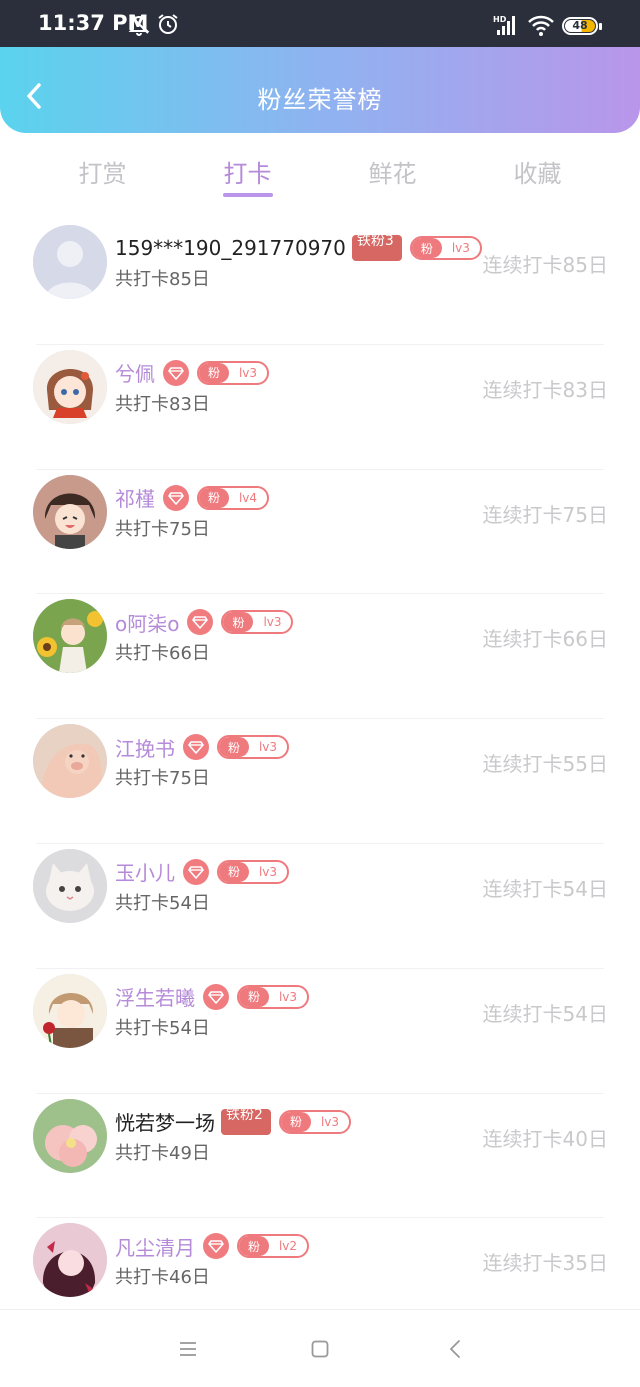 This screenshot has height=1387, width=640. I want to click on streak-checkins: 连续打卡40日, so click(545, 1138).